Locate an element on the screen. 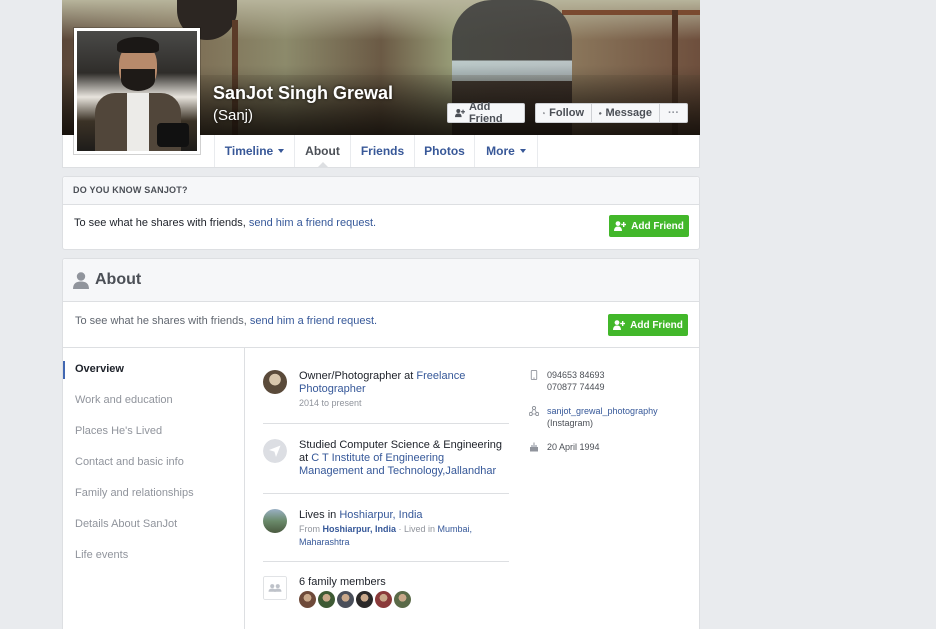 Image resolution: width=936 pixels, height=629 pixels. cover-rail is located at coordinates (631, 12).